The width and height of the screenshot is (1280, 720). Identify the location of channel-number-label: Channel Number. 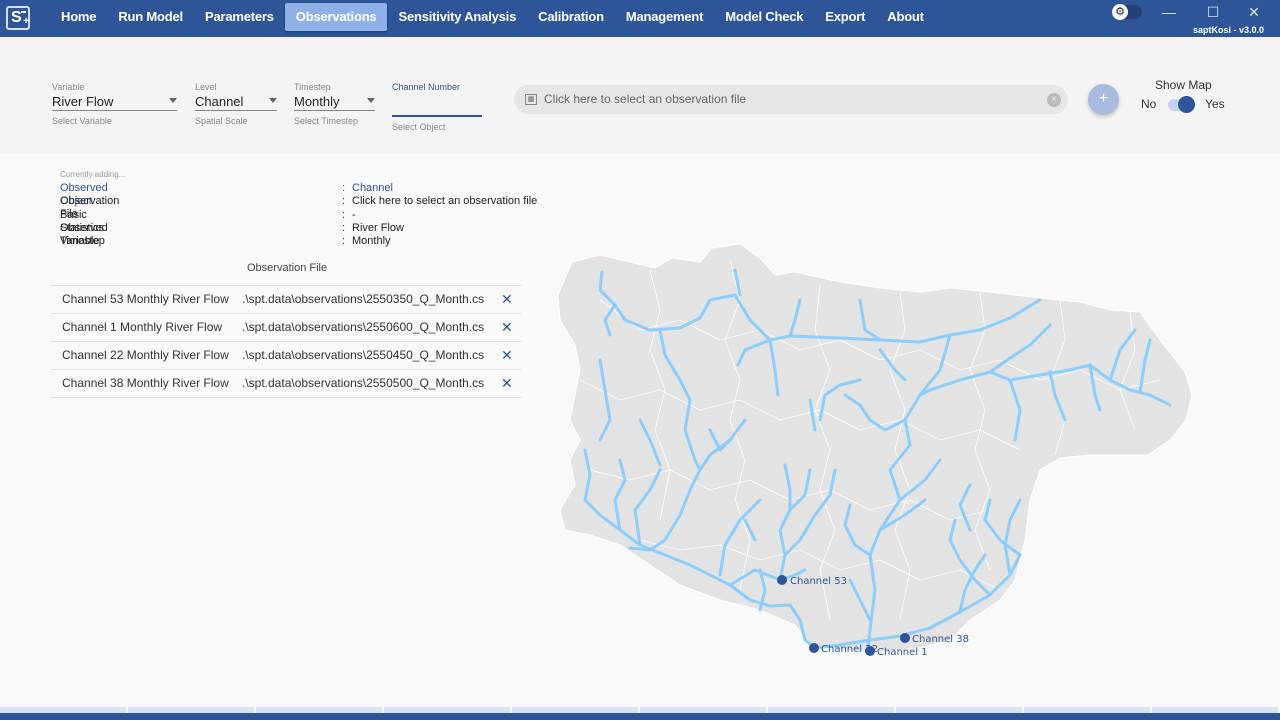
(426, 87).